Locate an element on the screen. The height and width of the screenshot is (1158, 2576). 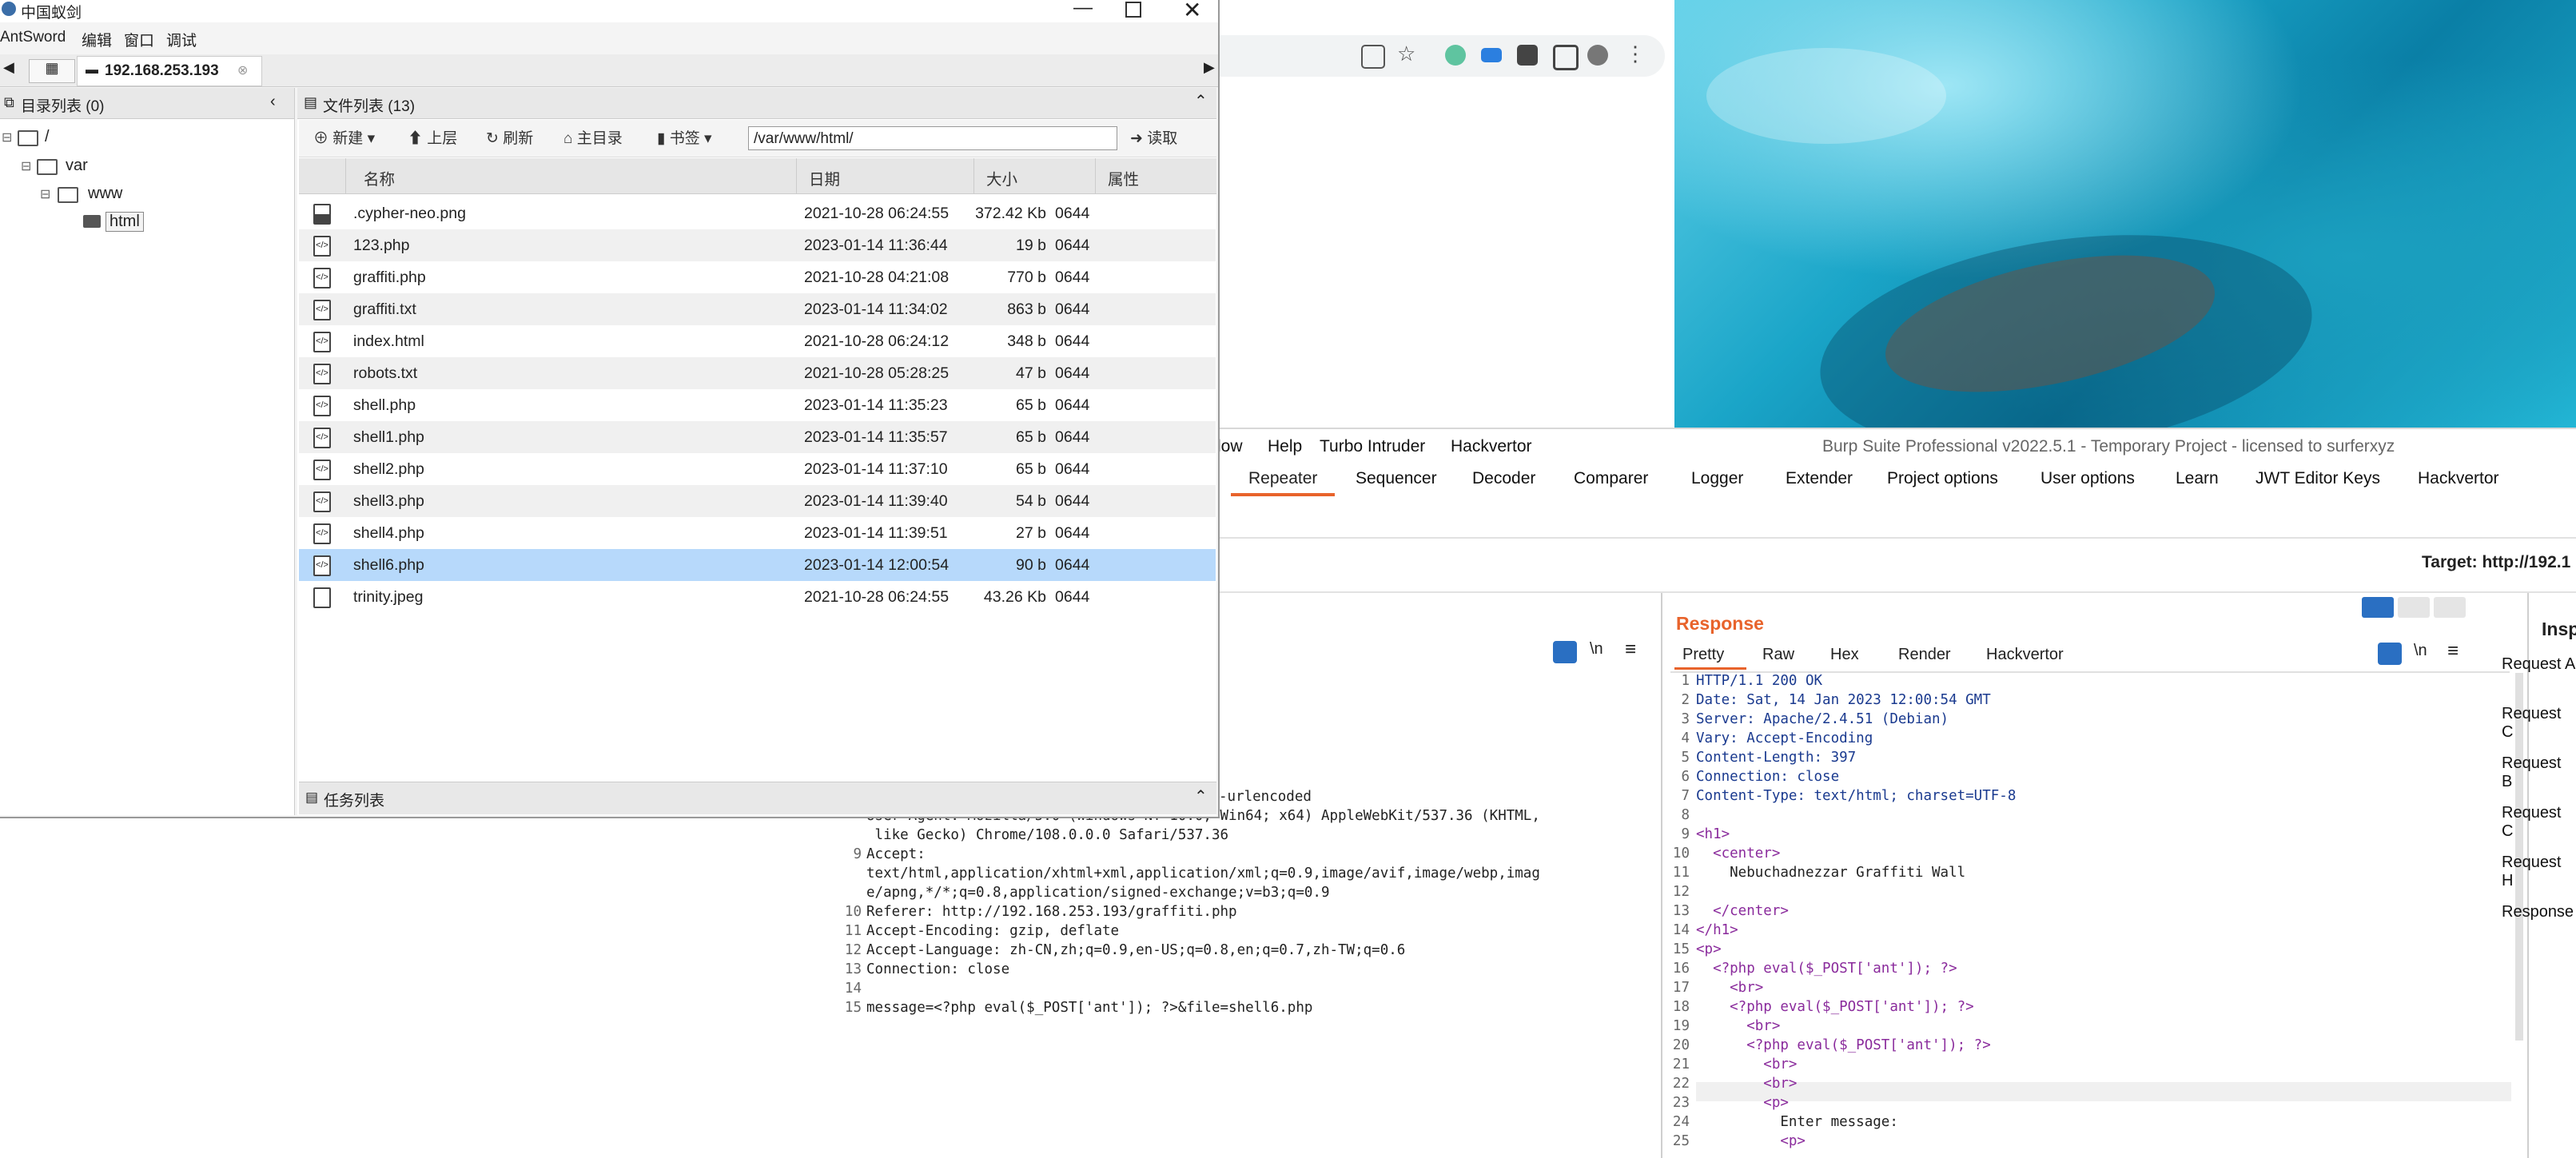
column-size: 大小 is located at coordinates (1002, 178).